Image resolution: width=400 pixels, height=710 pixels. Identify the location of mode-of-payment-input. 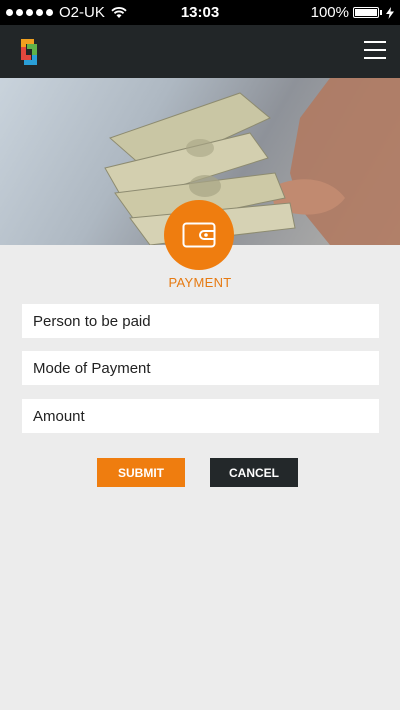
(200, 368).